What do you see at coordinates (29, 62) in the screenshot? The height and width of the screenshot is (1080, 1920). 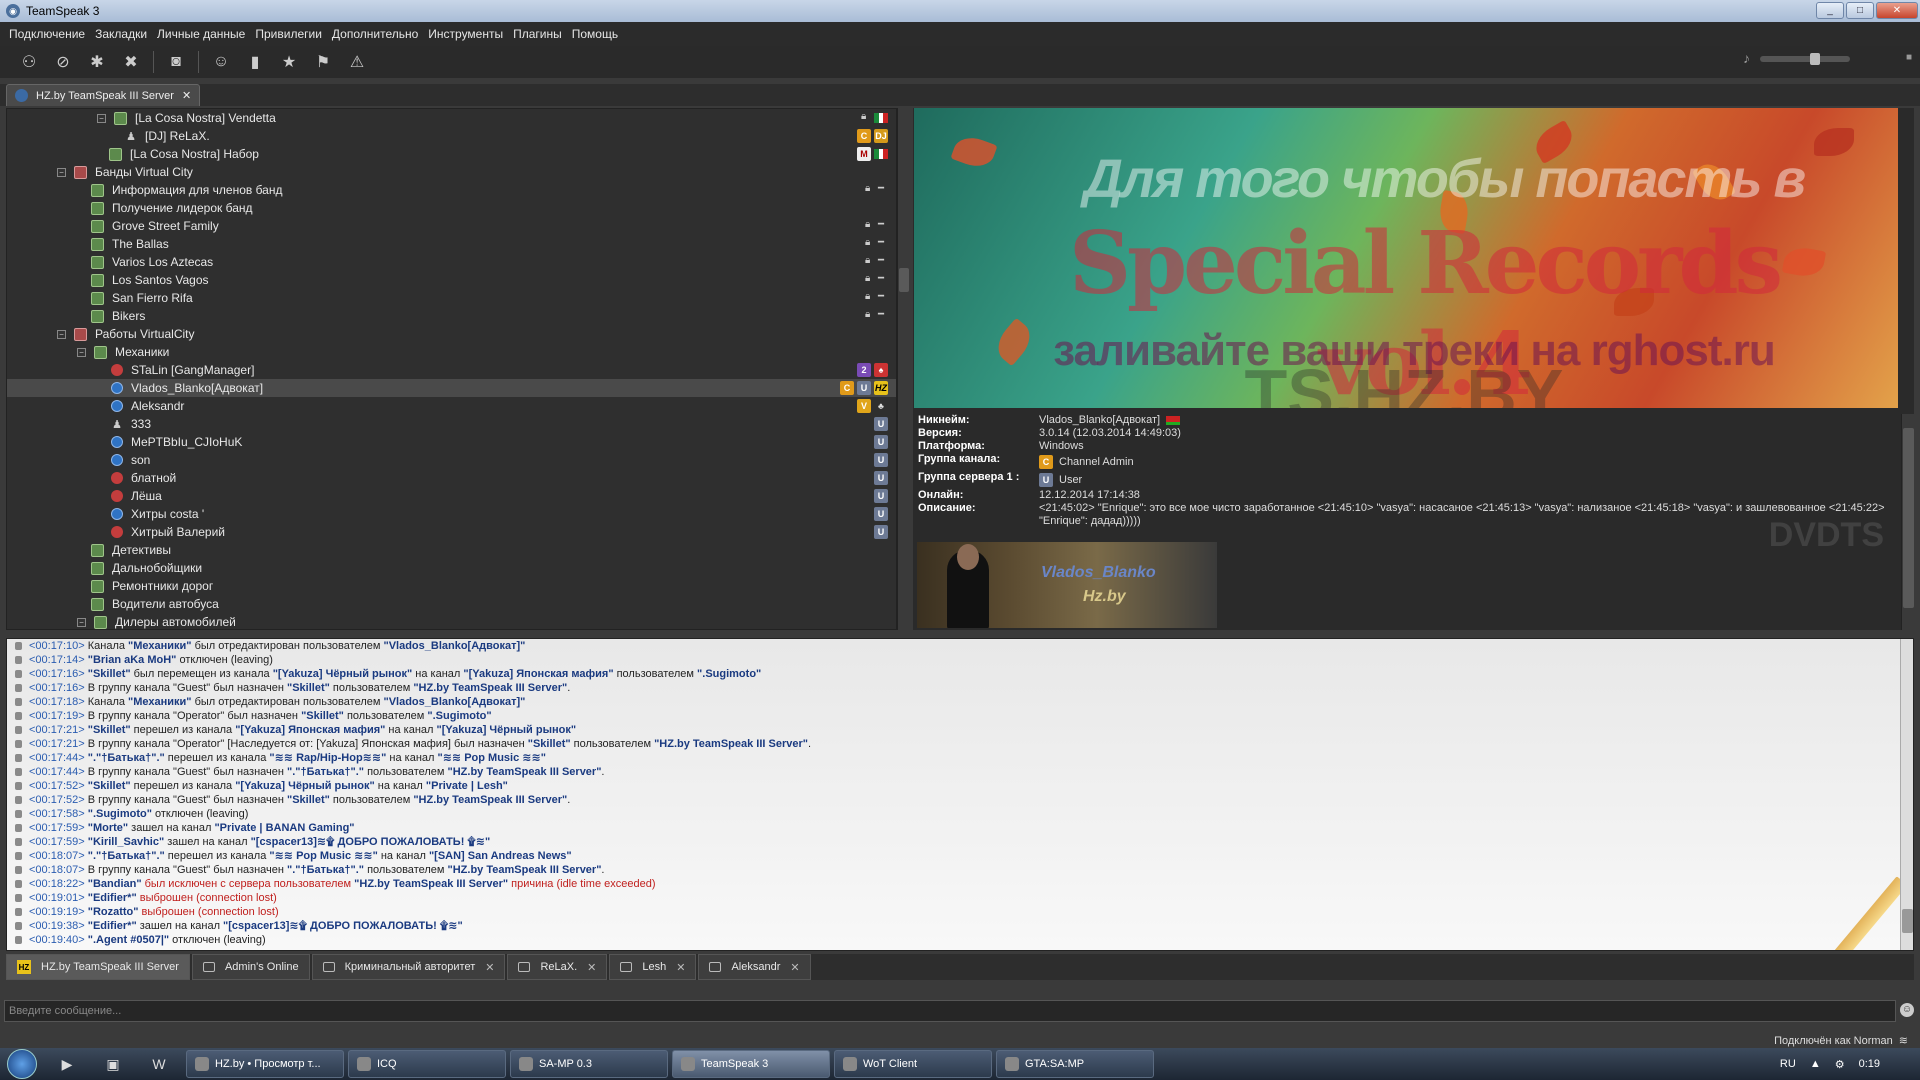 I see `connect-icon: ⚇` at bounding box center [29, 62].